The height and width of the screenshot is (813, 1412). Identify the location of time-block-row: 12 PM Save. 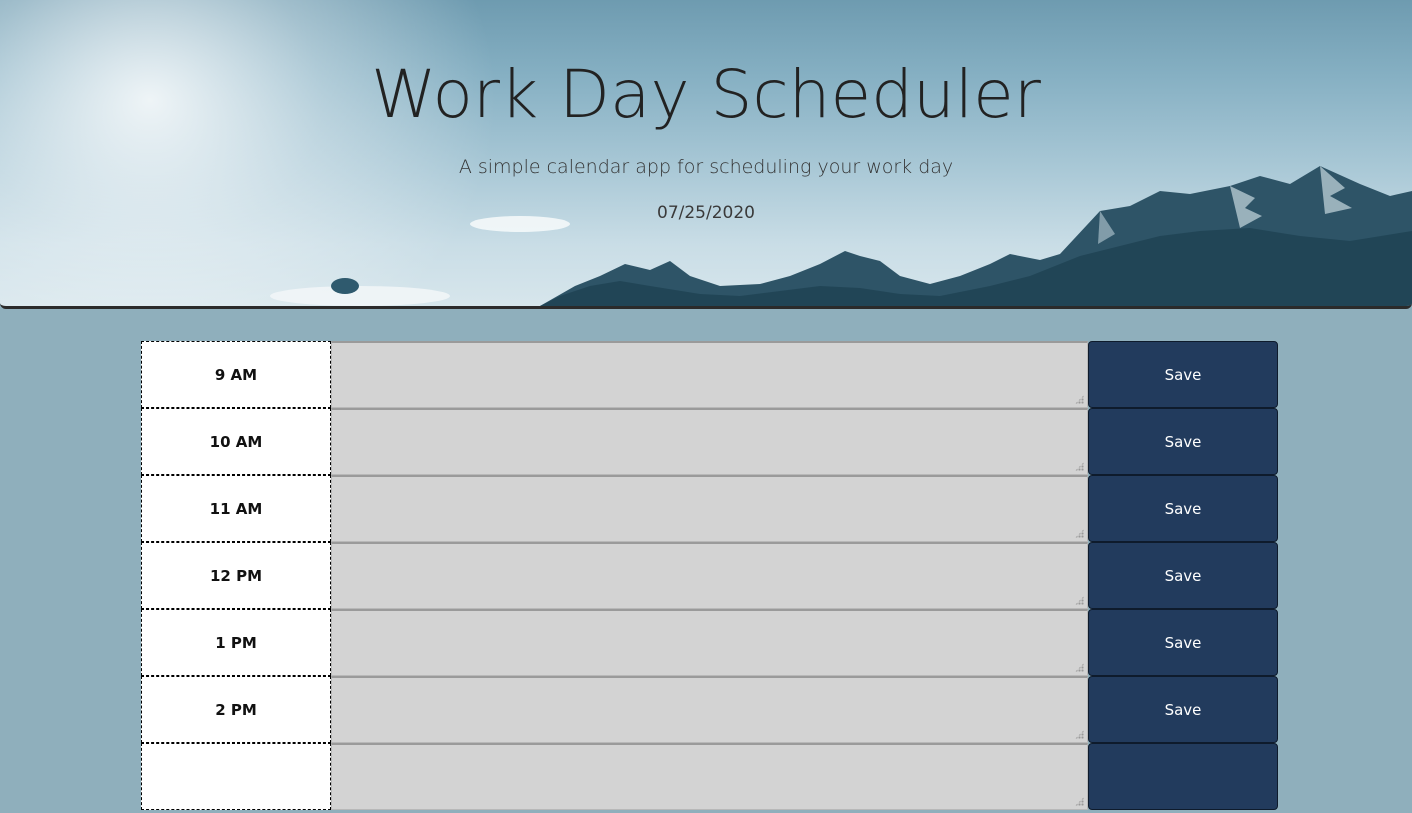
(711, 575).